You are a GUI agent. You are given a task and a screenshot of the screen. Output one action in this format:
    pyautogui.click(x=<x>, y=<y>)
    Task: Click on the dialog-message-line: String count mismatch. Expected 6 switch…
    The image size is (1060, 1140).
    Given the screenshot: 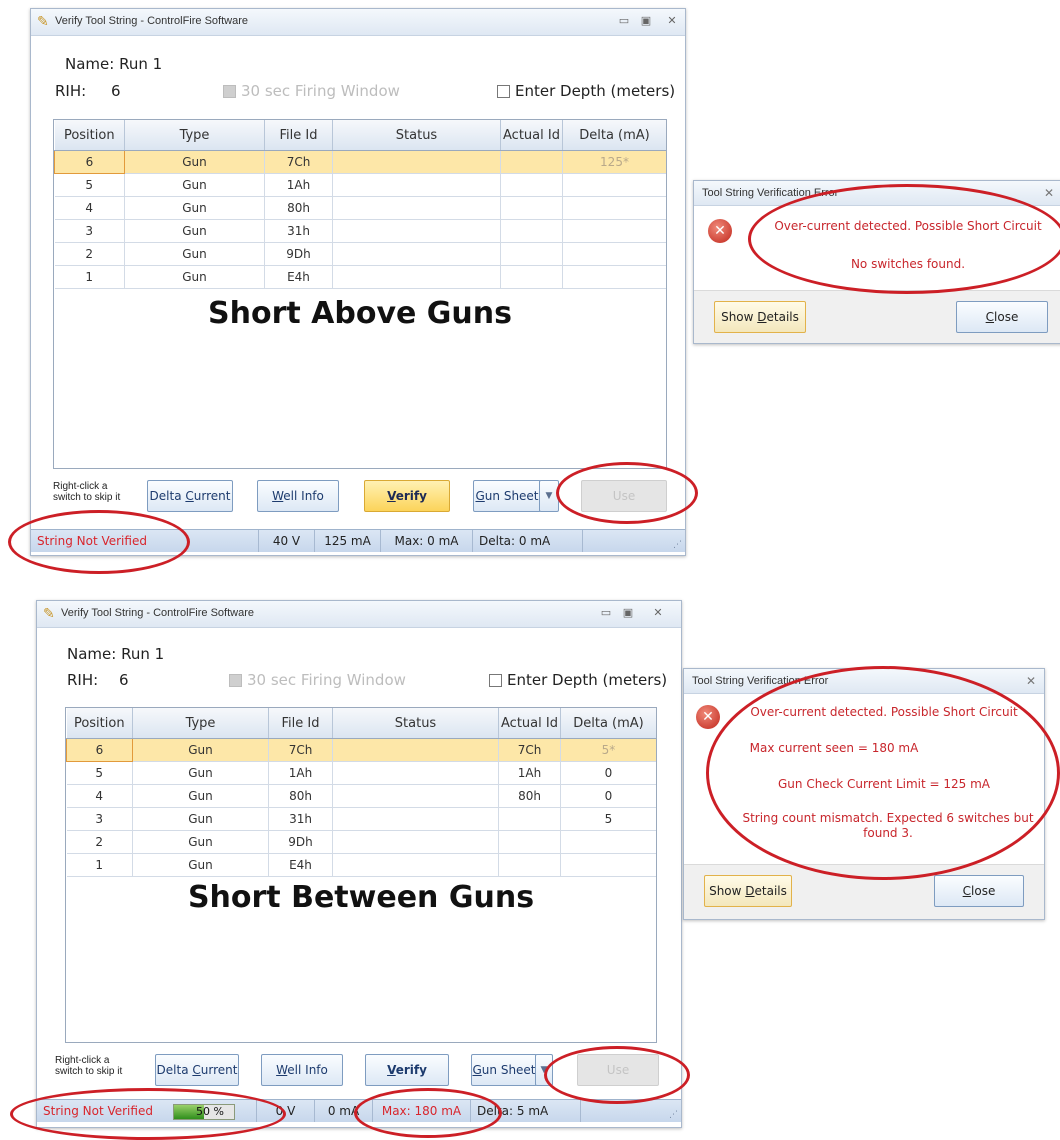 What is the action you would take?
    pyautogui.click(x=888, y=825)
    